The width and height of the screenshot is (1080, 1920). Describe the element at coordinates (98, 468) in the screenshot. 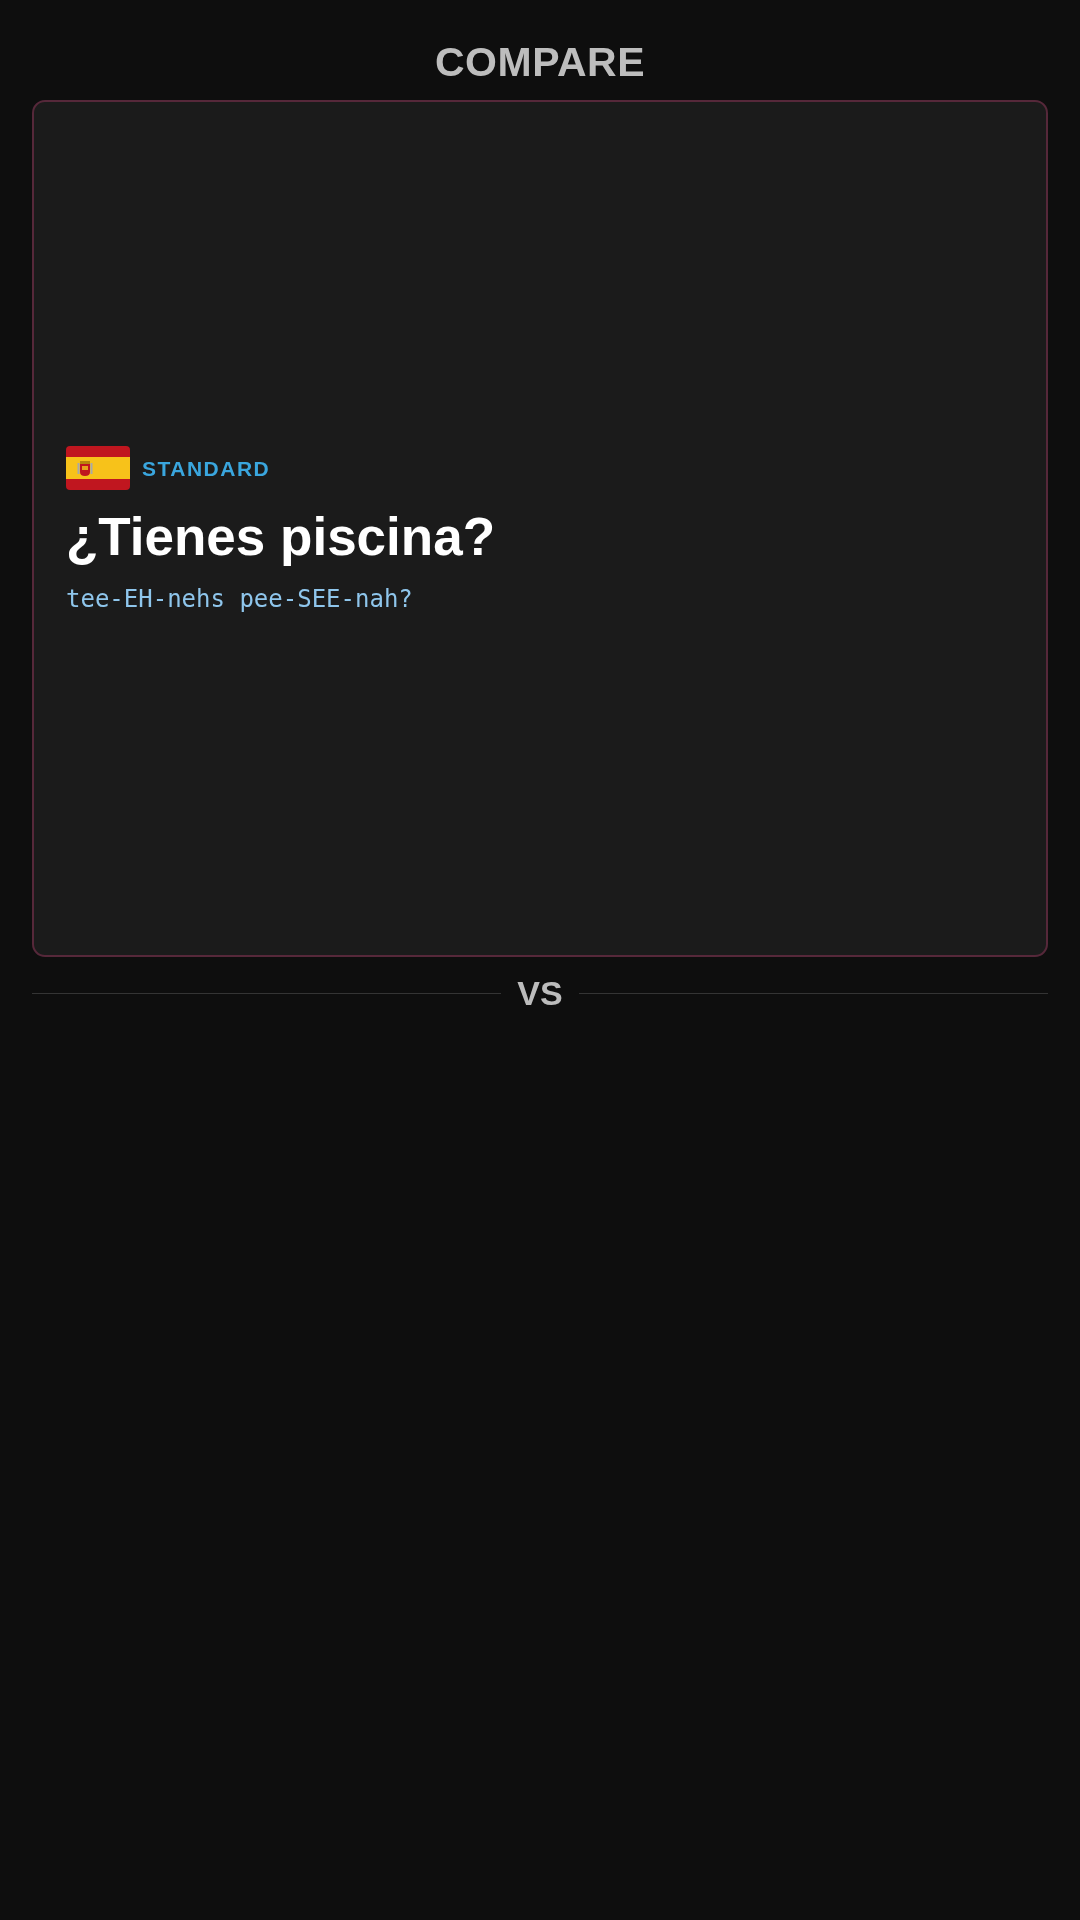

I see `flag-icon` at that location.